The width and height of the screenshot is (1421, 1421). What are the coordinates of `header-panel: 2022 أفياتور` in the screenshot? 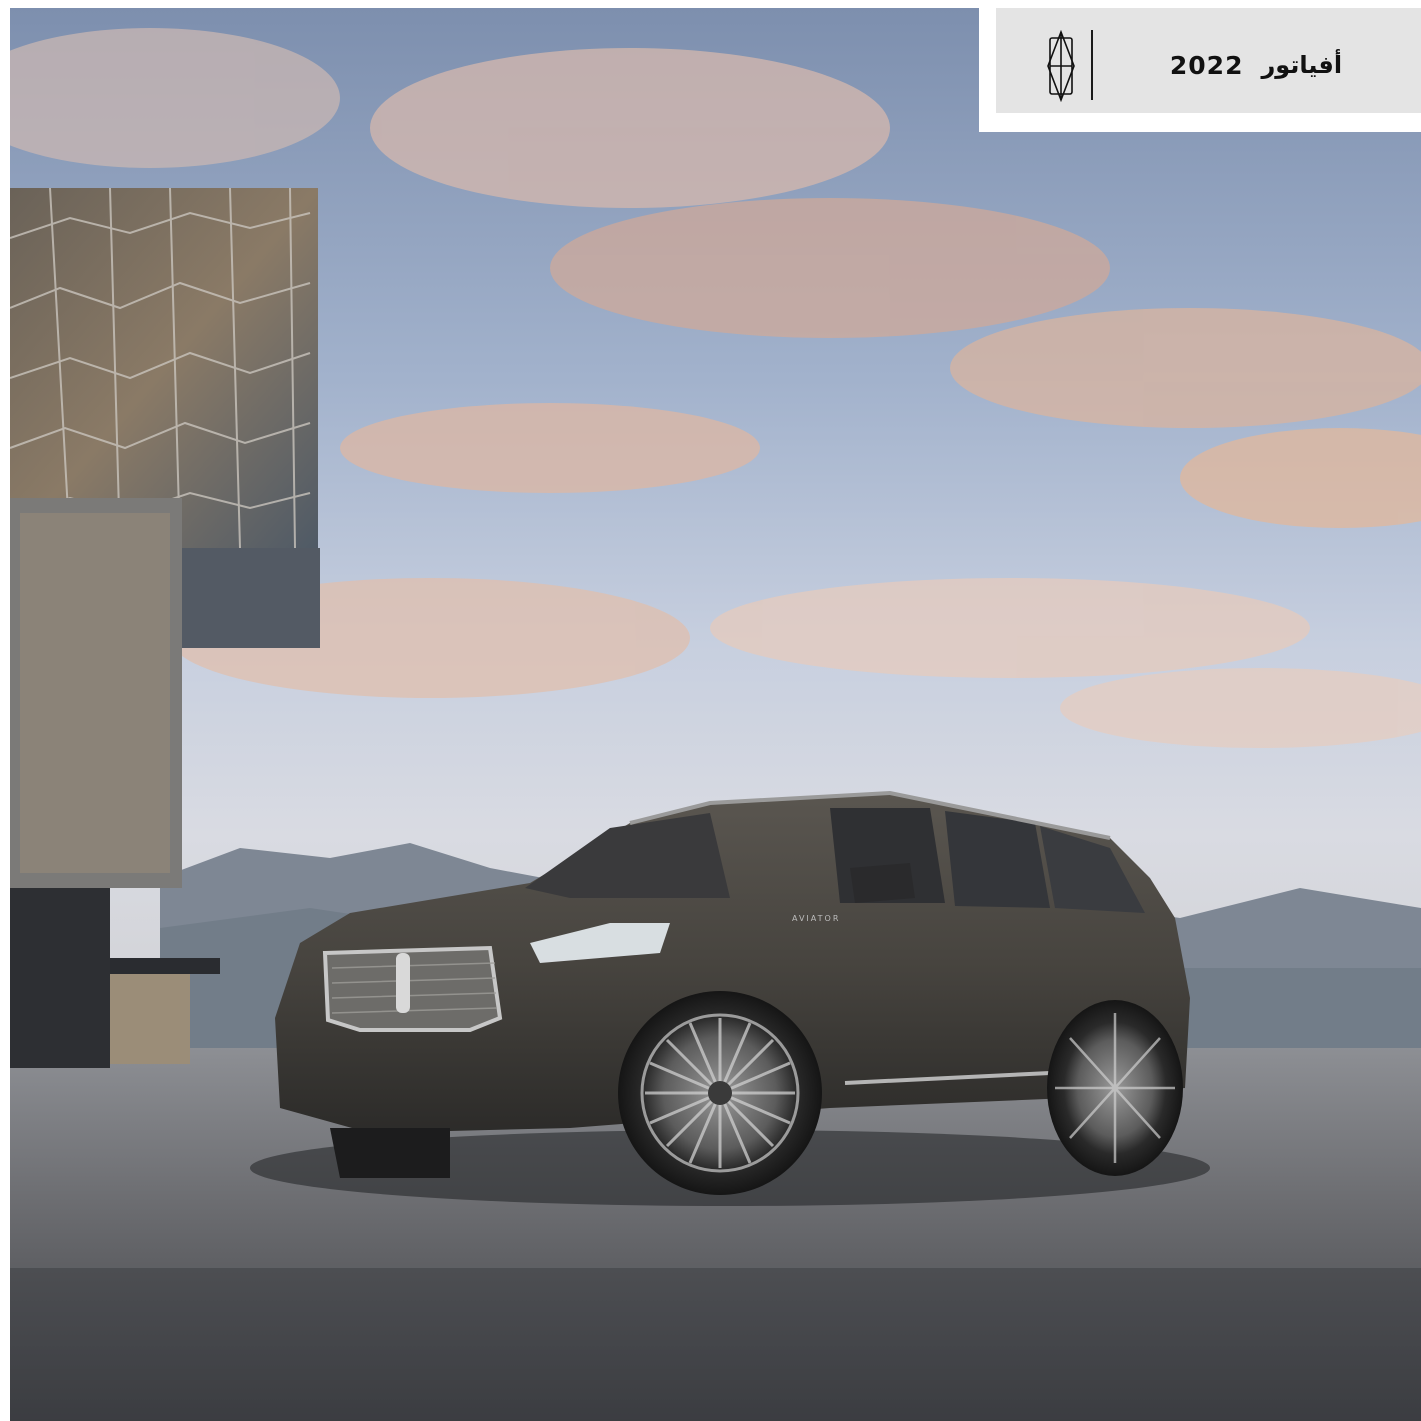 It's located at (1200, 66).